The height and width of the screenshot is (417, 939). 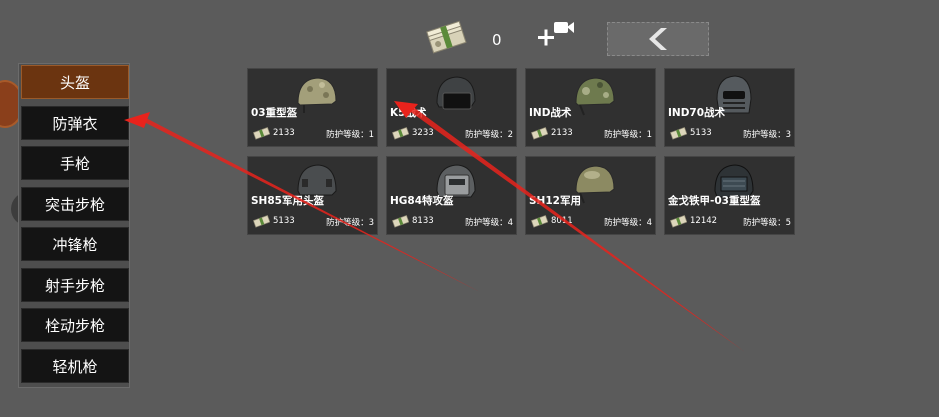 I want to click on menu-item-smg: 冲锋枪, so click(x=75, y=244).